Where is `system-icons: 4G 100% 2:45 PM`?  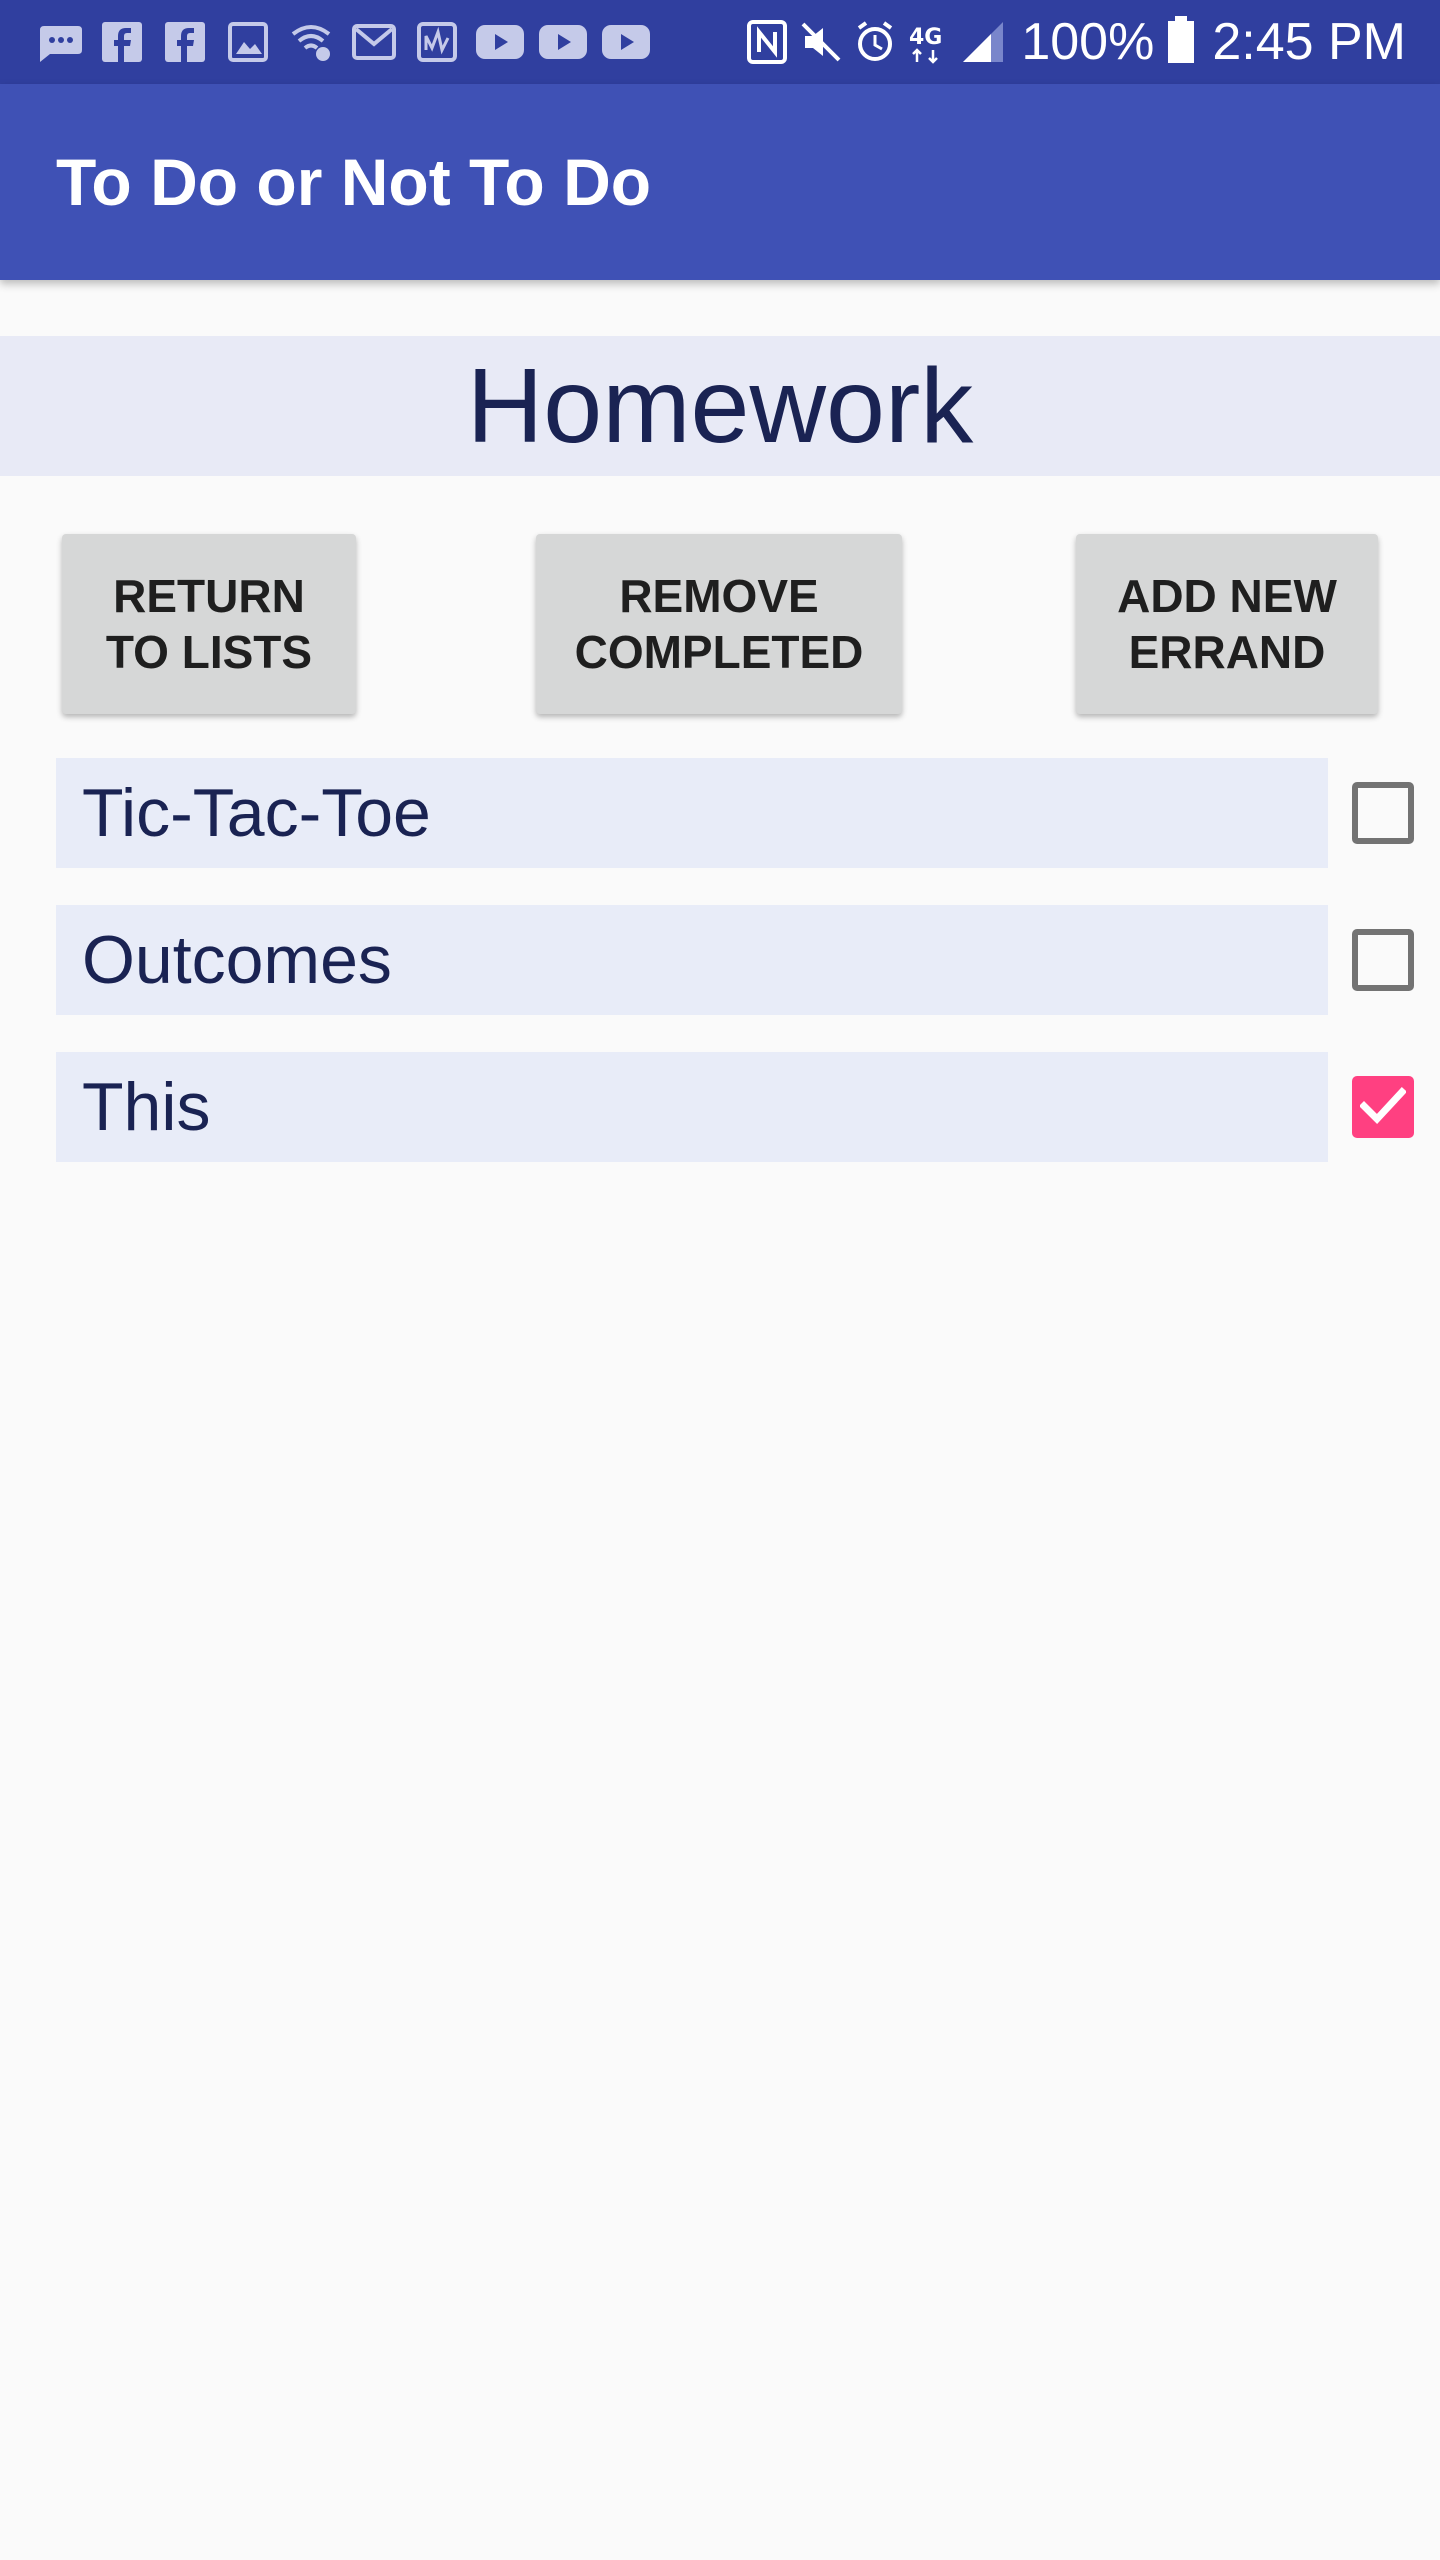
system-icons: 4G 100% 2:45 PM is located at coordinates (1075, 42).